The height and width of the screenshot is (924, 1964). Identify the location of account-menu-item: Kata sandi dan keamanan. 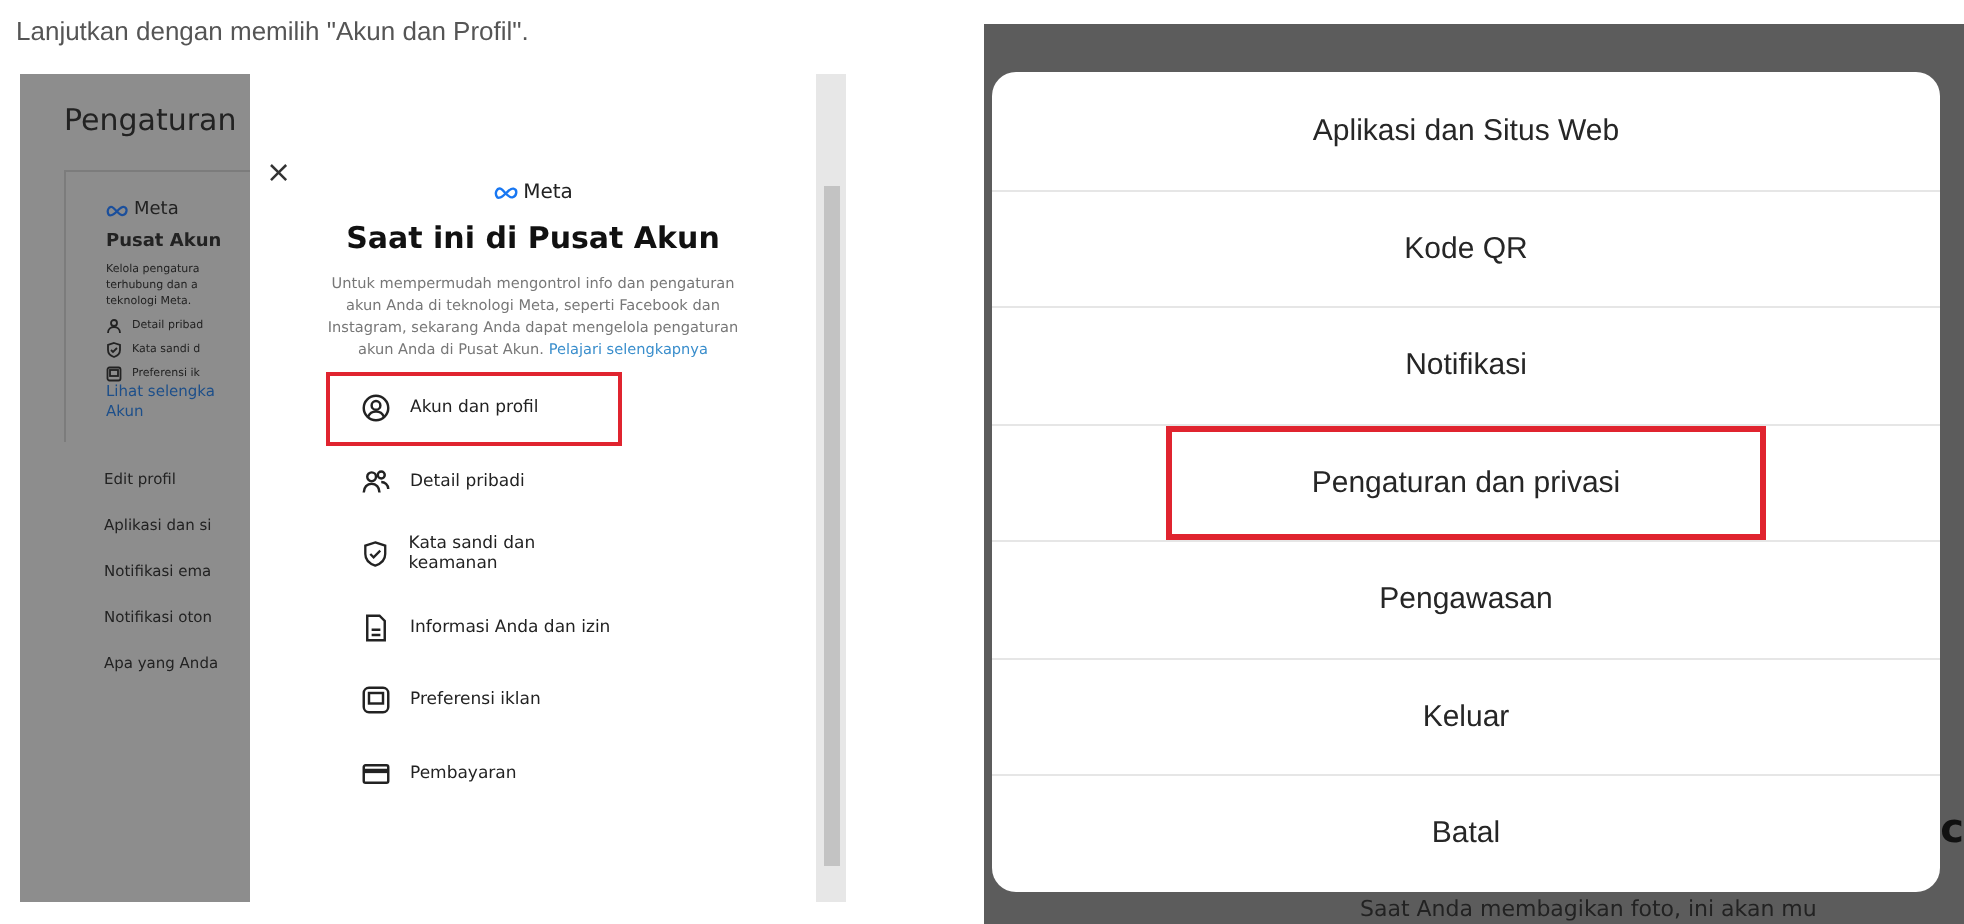
(474, 554).